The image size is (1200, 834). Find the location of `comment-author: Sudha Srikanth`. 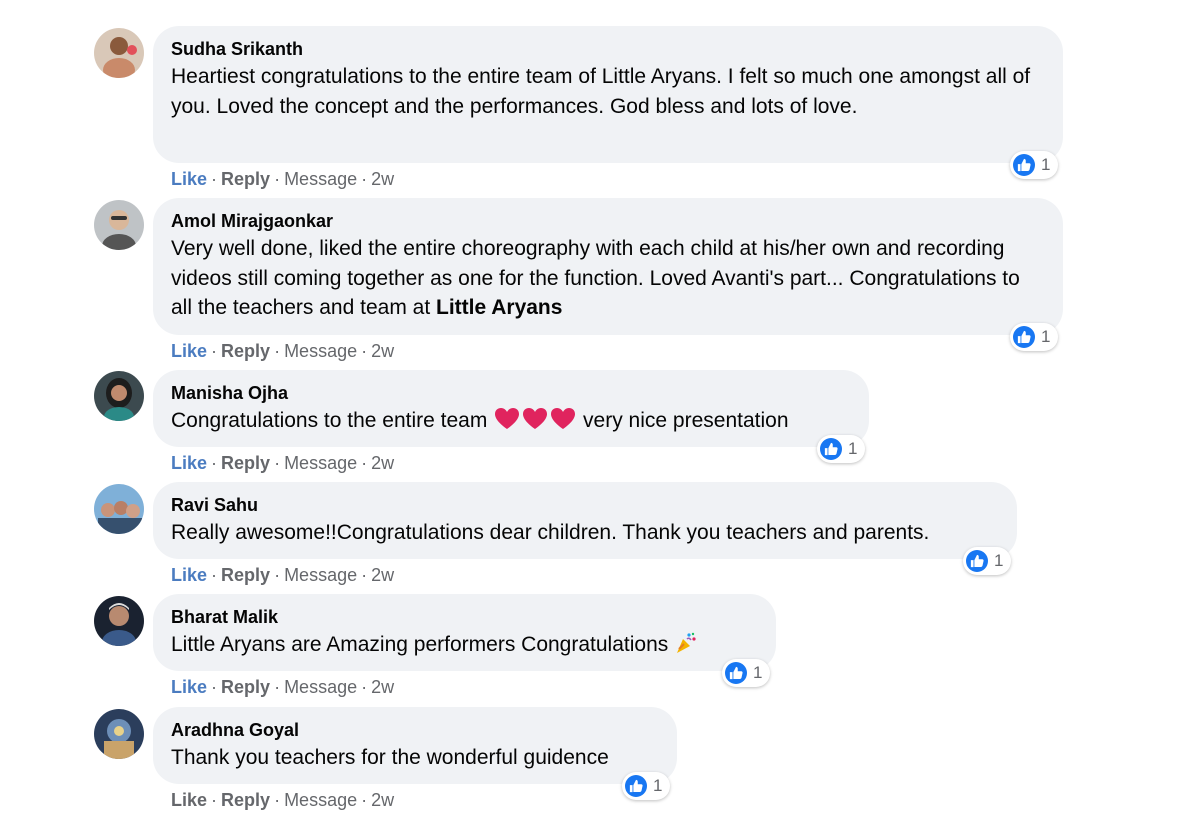

comment-author: Sudha Srikanth is located at coordinates (608, 49).